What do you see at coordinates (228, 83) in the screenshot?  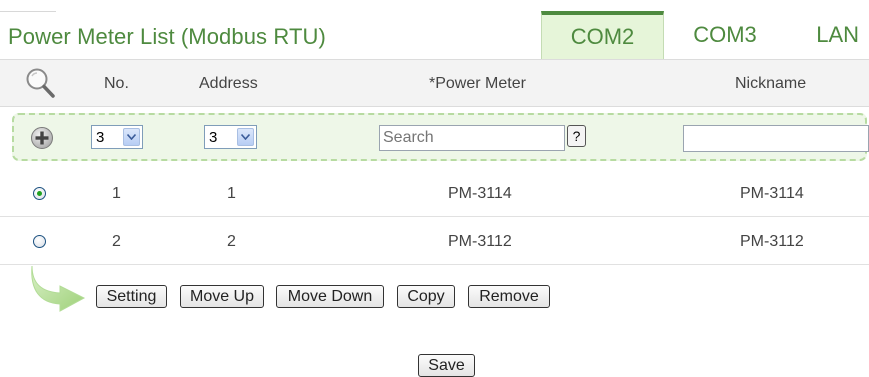 I see `column-header-address: Address` at bounding box center [228, 83].